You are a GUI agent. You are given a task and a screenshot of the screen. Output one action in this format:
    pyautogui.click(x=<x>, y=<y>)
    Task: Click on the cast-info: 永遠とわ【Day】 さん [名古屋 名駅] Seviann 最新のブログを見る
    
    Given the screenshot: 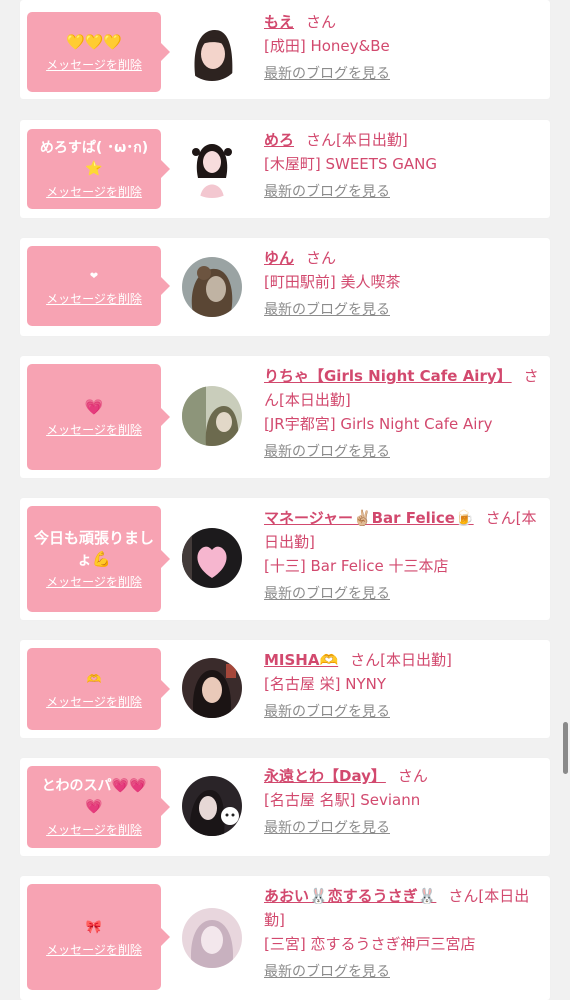 What is the action you would take?
    pyautogui.click(x=404, y=801)
    